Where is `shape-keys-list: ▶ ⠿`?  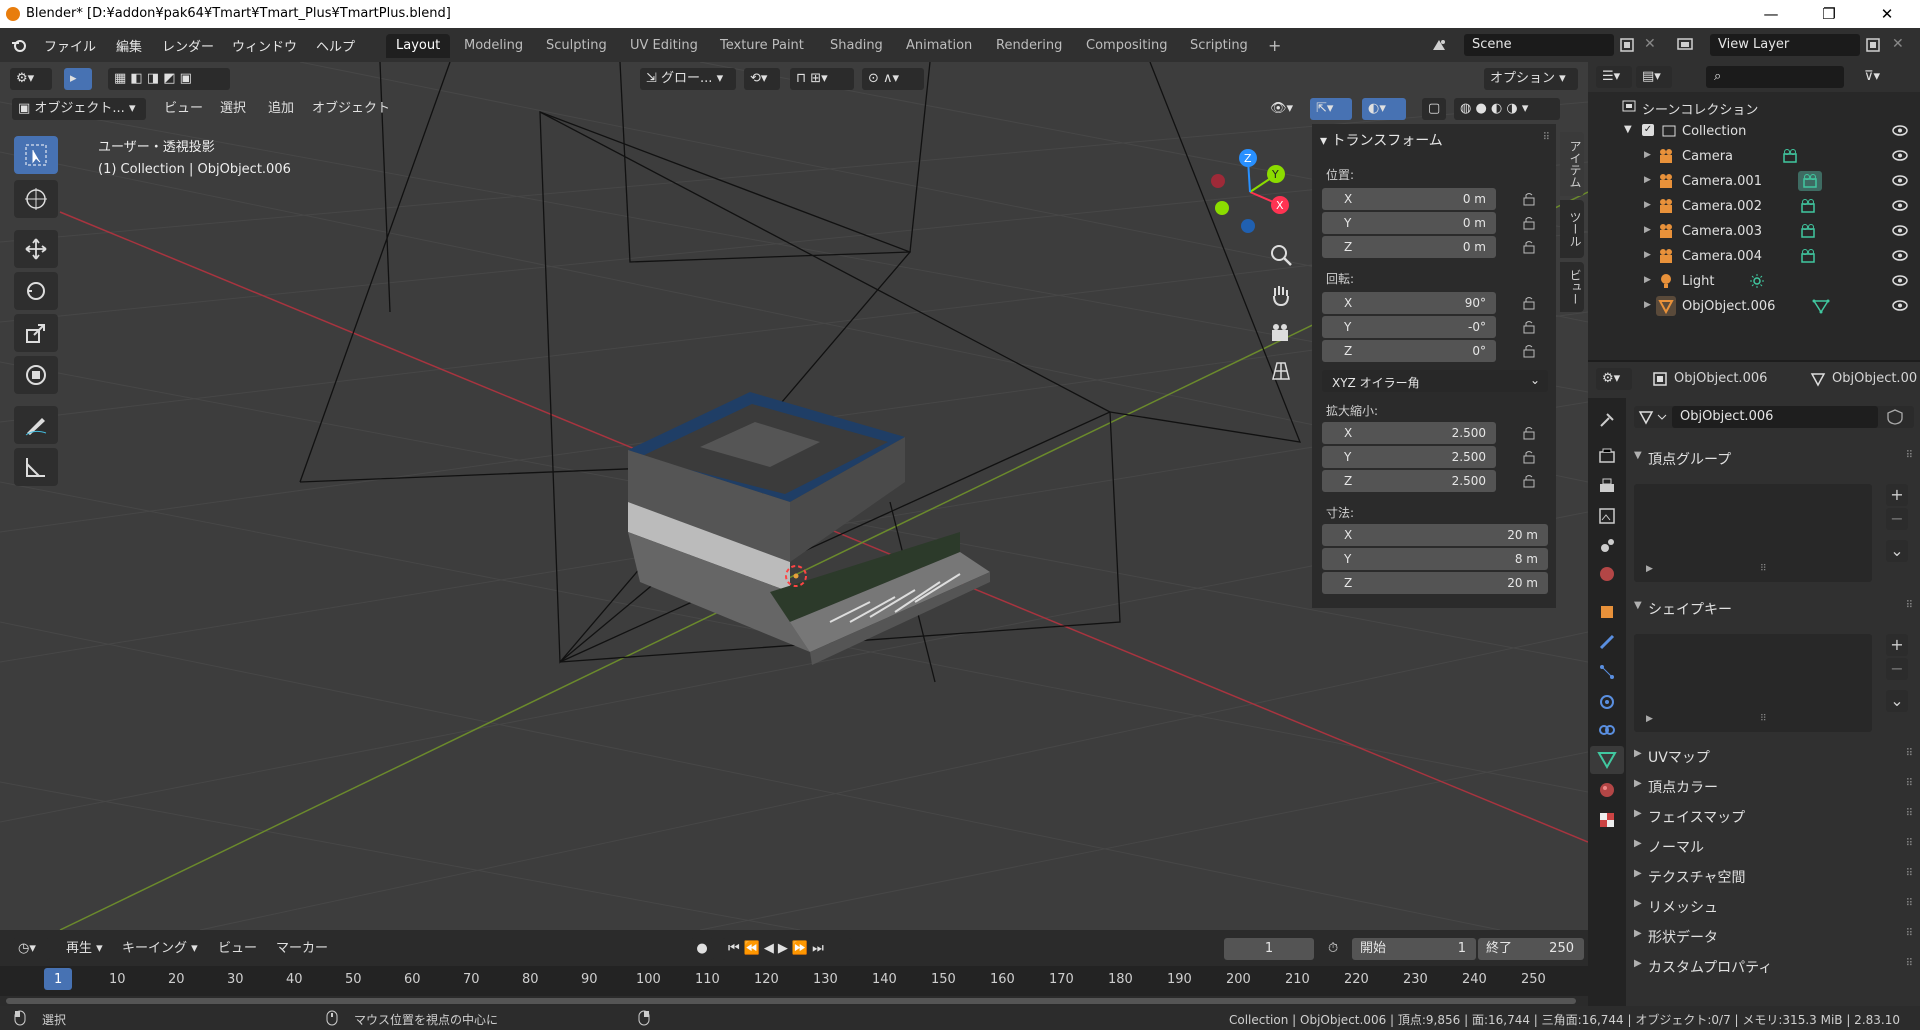
shape-keys-list: ▶ ⠿ is located at coordinates (1753, 683).